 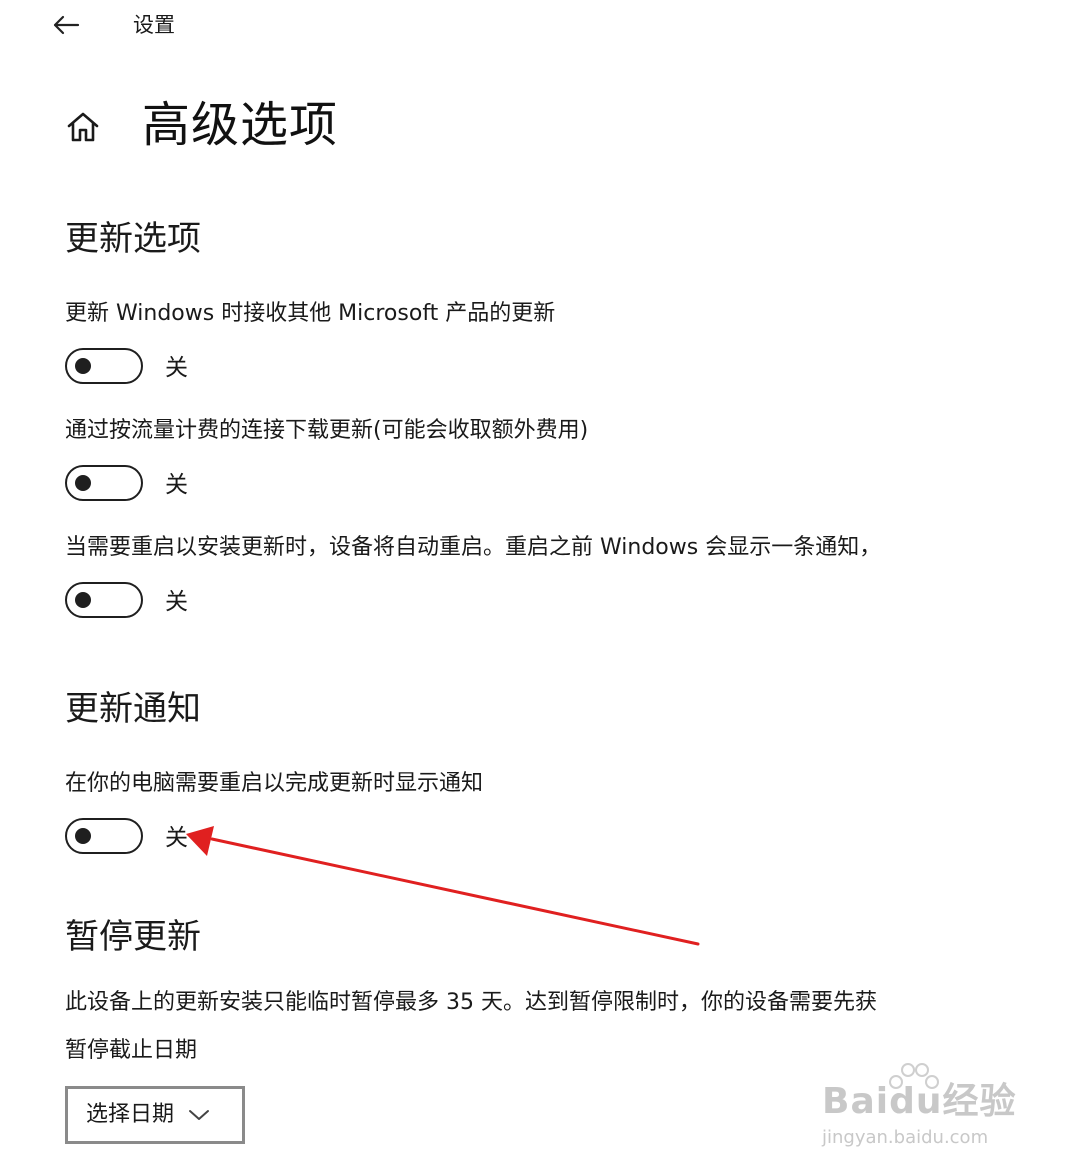 What do you see at coordinates (471, 1002) in the screenshot?
I see `pause-description: 此设备上的更新安装只能临时暂停最多 35 天。达到暂停限制时，你的设备需要先获` at bounding box center [471, 1002].